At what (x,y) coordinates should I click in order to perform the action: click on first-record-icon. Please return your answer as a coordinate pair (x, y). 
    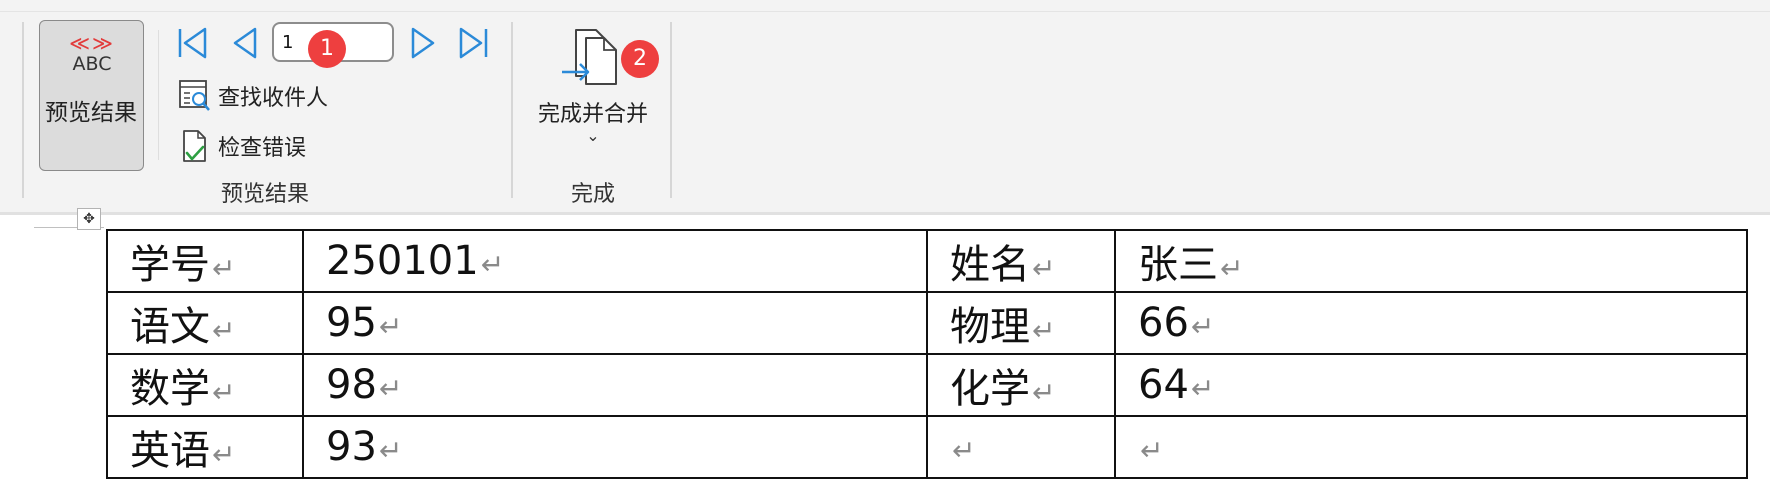
    Looking at the image, I should click on (192, 43).